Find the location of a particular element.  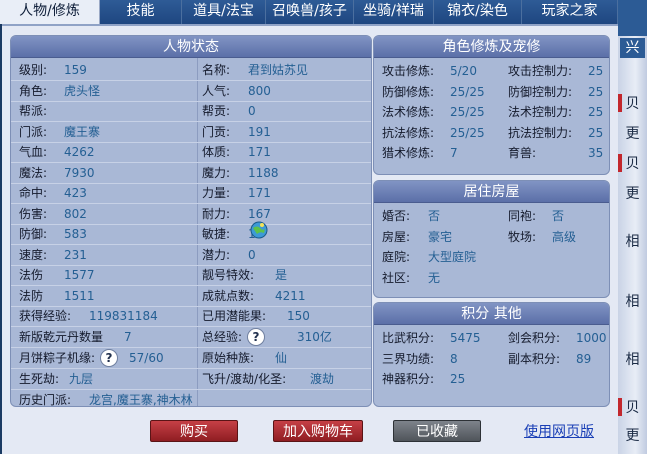

stat-value: 7930 is located at coordinates (79, 172).